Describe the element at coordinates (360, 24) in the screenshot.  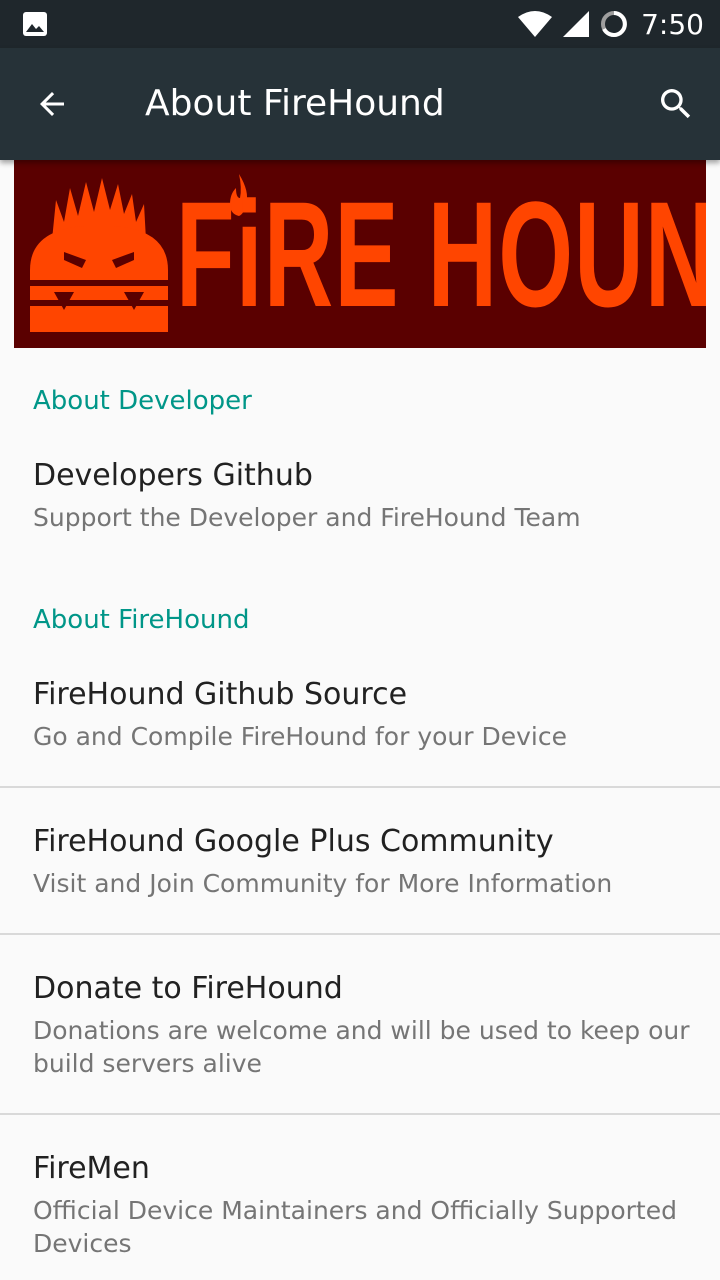
I see `status-bar: 7:50` at that location.